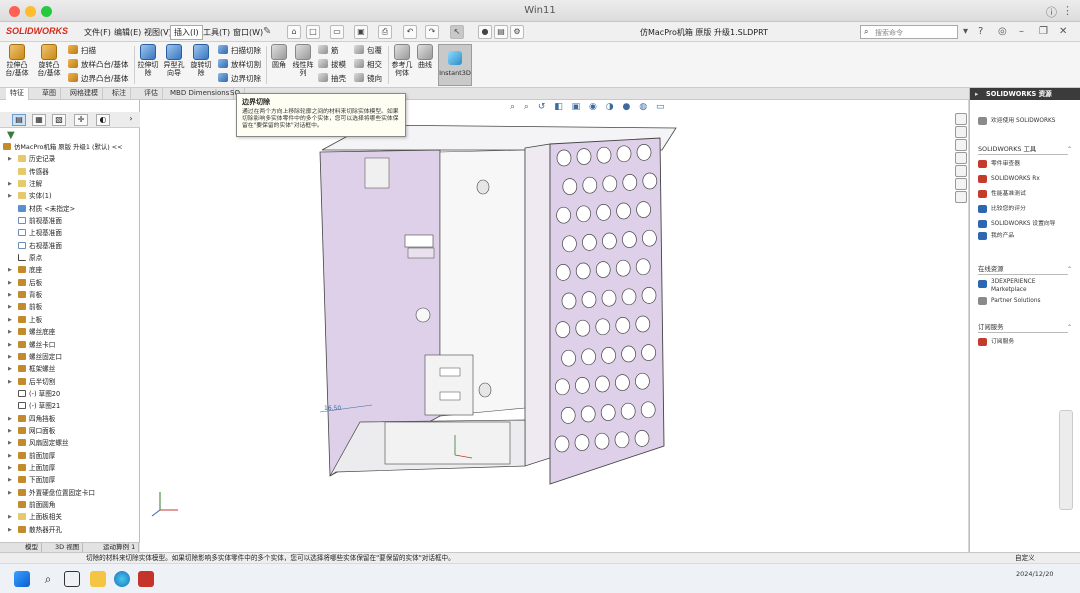  What do you see at coordinates (70, 419) in the screenshot?
I see `tree-item: ▶ 四角挡板` at bounding box center [70, 419].